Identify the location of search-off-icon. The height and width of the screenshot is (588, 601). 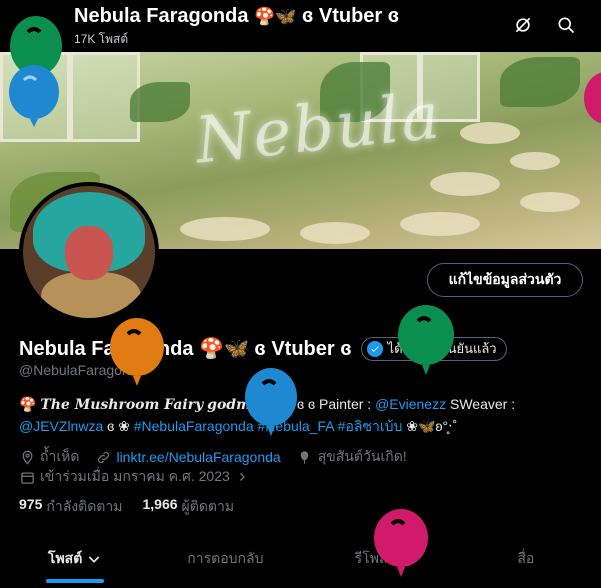
(523, 25).